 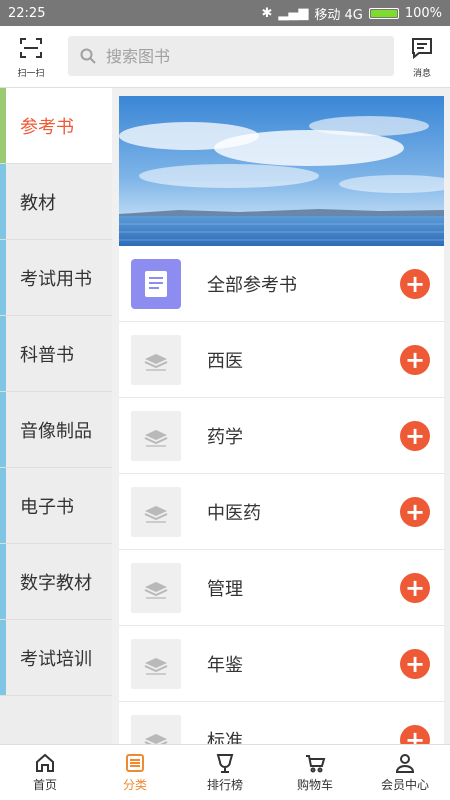 I want to click on messages-button: 消息, so click(x=422, y=57).